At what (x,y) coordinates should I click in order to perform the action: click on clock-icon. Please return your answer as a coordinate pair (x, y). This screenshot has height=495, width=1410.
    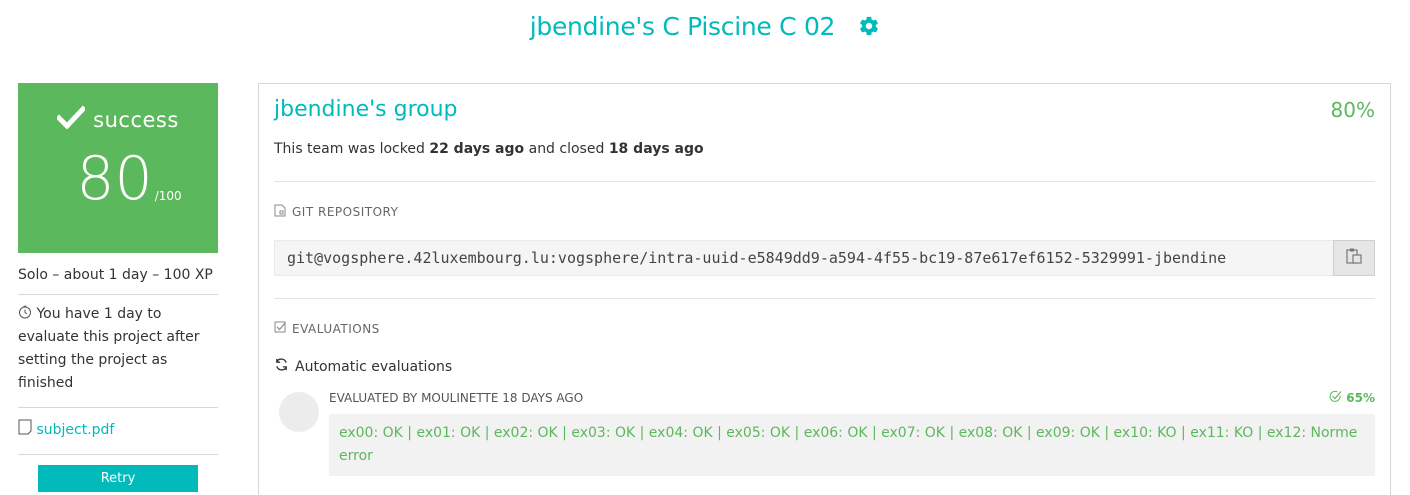
    Looking at the image, I should click on (27, 313).